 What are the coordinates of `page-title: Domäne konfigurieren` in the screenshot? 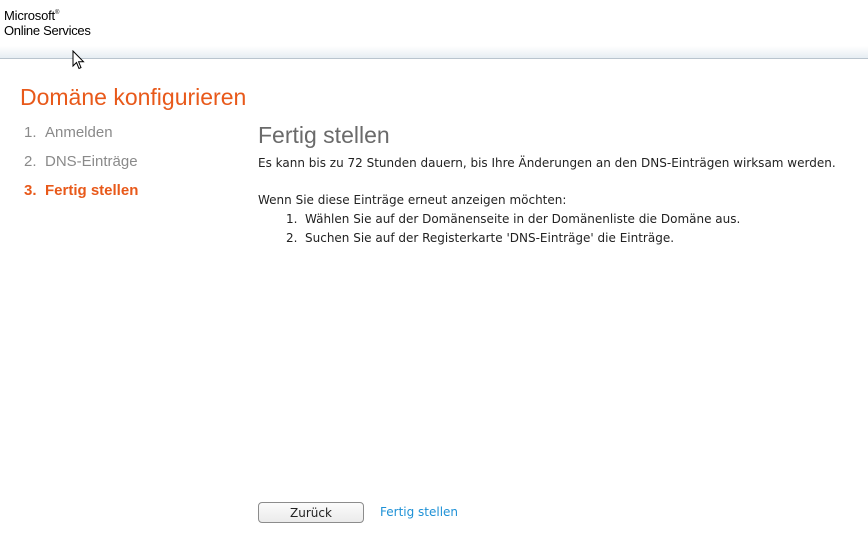 It's located at (133, 97).